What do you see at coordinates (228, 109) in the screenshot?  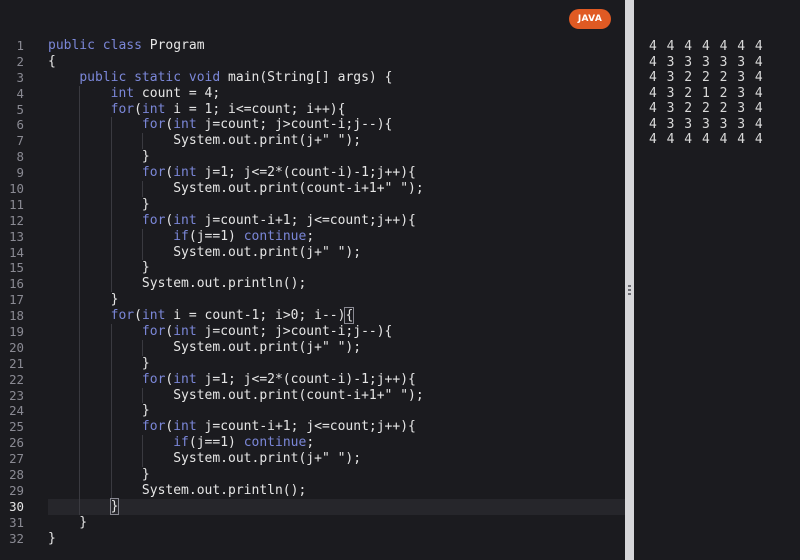 I see `code-text: for(int i = 1; i<=count; i++){` at bounding box center [228, 109].